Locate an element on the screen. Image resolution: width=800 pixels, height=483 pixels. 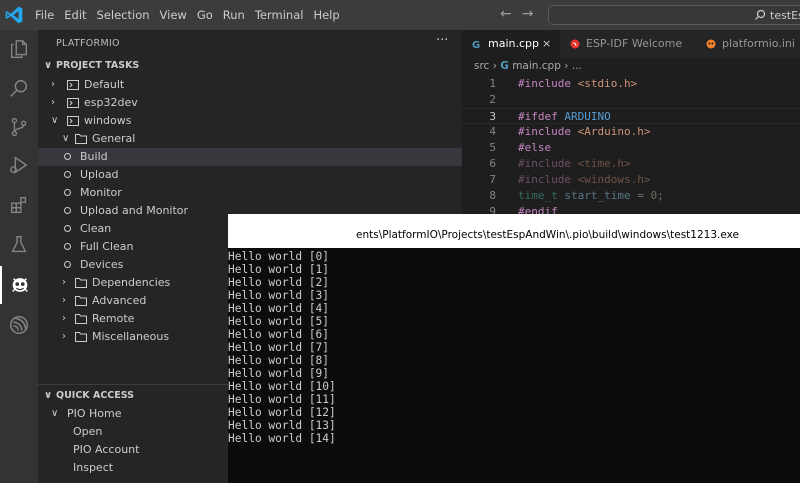
code-line: 7 #include <windows.h> is located at coordinates (570, 179).